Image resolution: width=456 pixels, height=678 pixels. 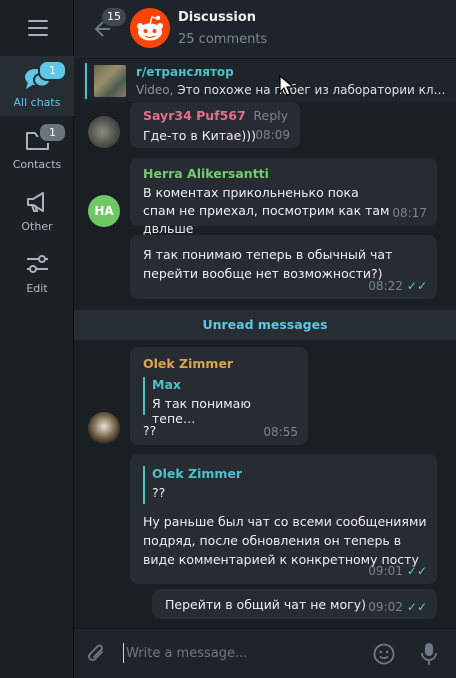 I want to click on pinned-title: r/етранслятор, so click(x=185, y=72).